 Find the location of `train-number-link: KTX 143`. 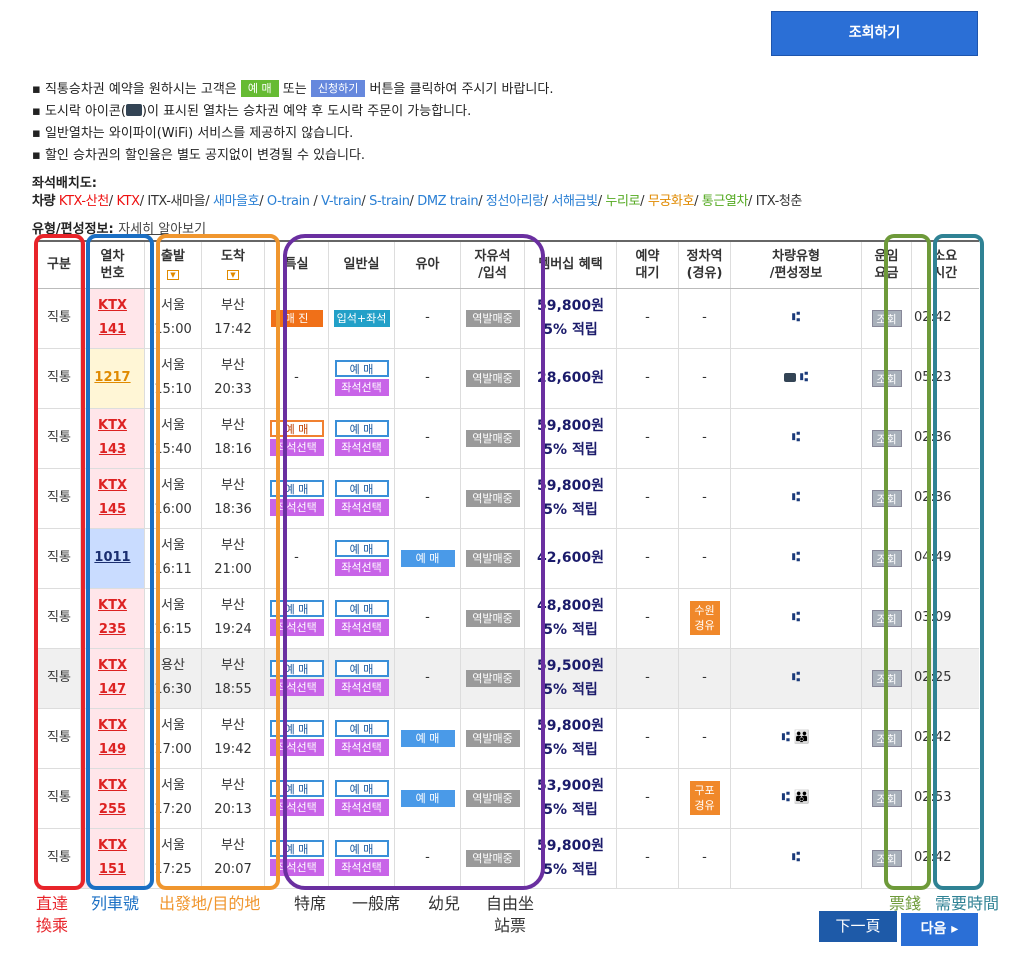

train-number-link: KTX 143 is located at coordinates (112, 438).